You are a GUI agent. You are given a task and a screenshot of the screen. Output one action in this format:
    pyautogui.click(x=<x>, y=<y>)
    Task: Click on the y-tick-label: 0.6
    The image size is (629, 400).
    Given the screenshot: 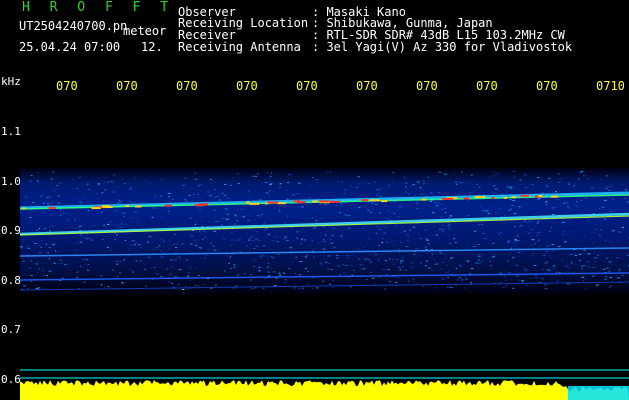 What is the action you would take?
    pyautogui.click(x=11, y=379)
    